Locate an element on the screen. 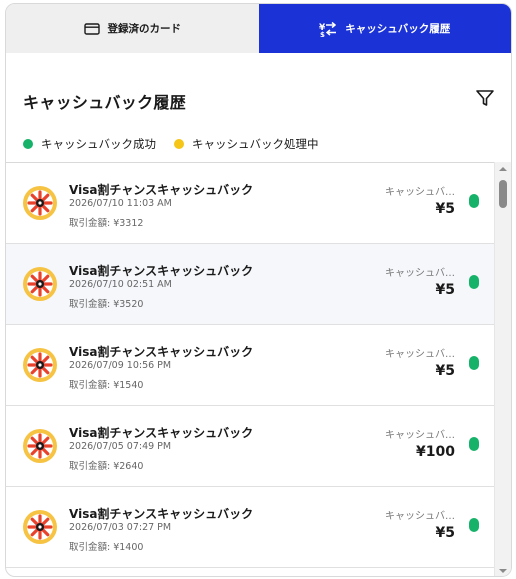  transaction-date: 2026/07/05 07:49 PM is located at coordinates (120, 446).